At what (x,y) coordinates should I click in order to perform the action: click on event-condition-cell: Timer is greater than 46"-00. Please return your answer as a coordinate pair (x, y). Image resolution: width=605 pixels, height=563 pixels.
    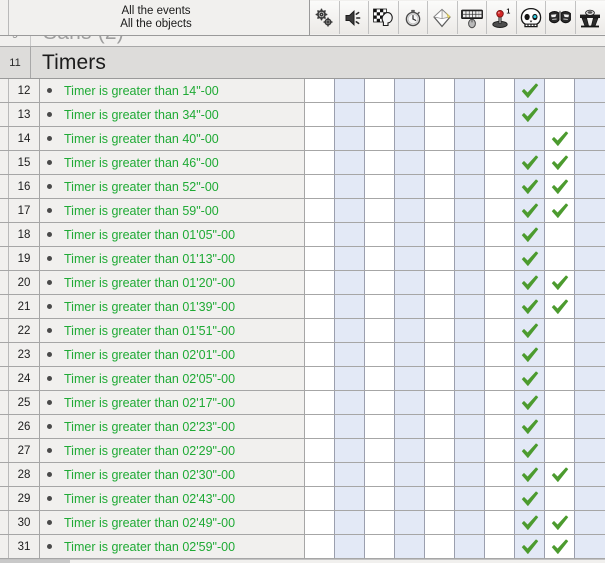
    Looking at the image, I should click on (172, 162).